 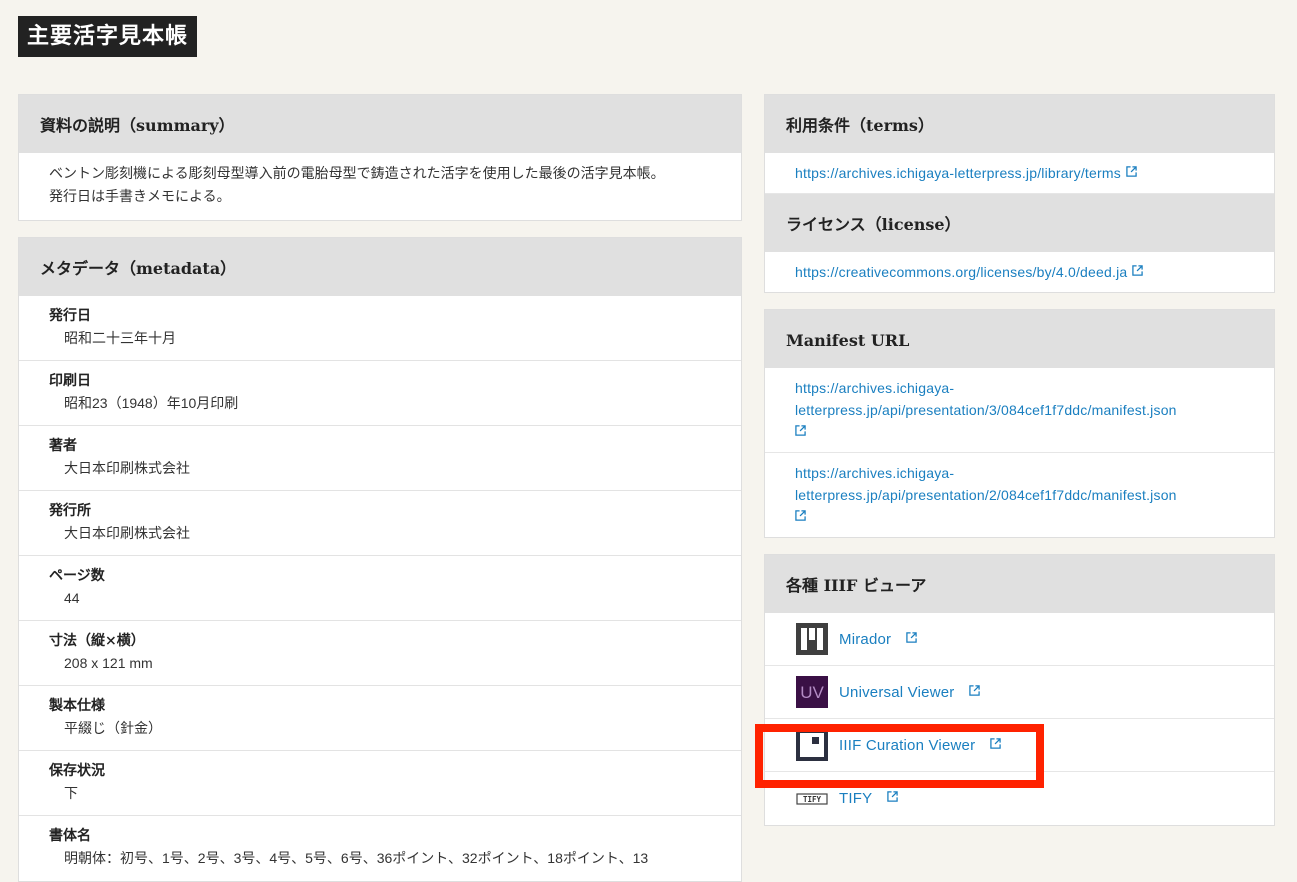 I want to click on page-title: 主要活字見本帳, so click(x=108, y=36).